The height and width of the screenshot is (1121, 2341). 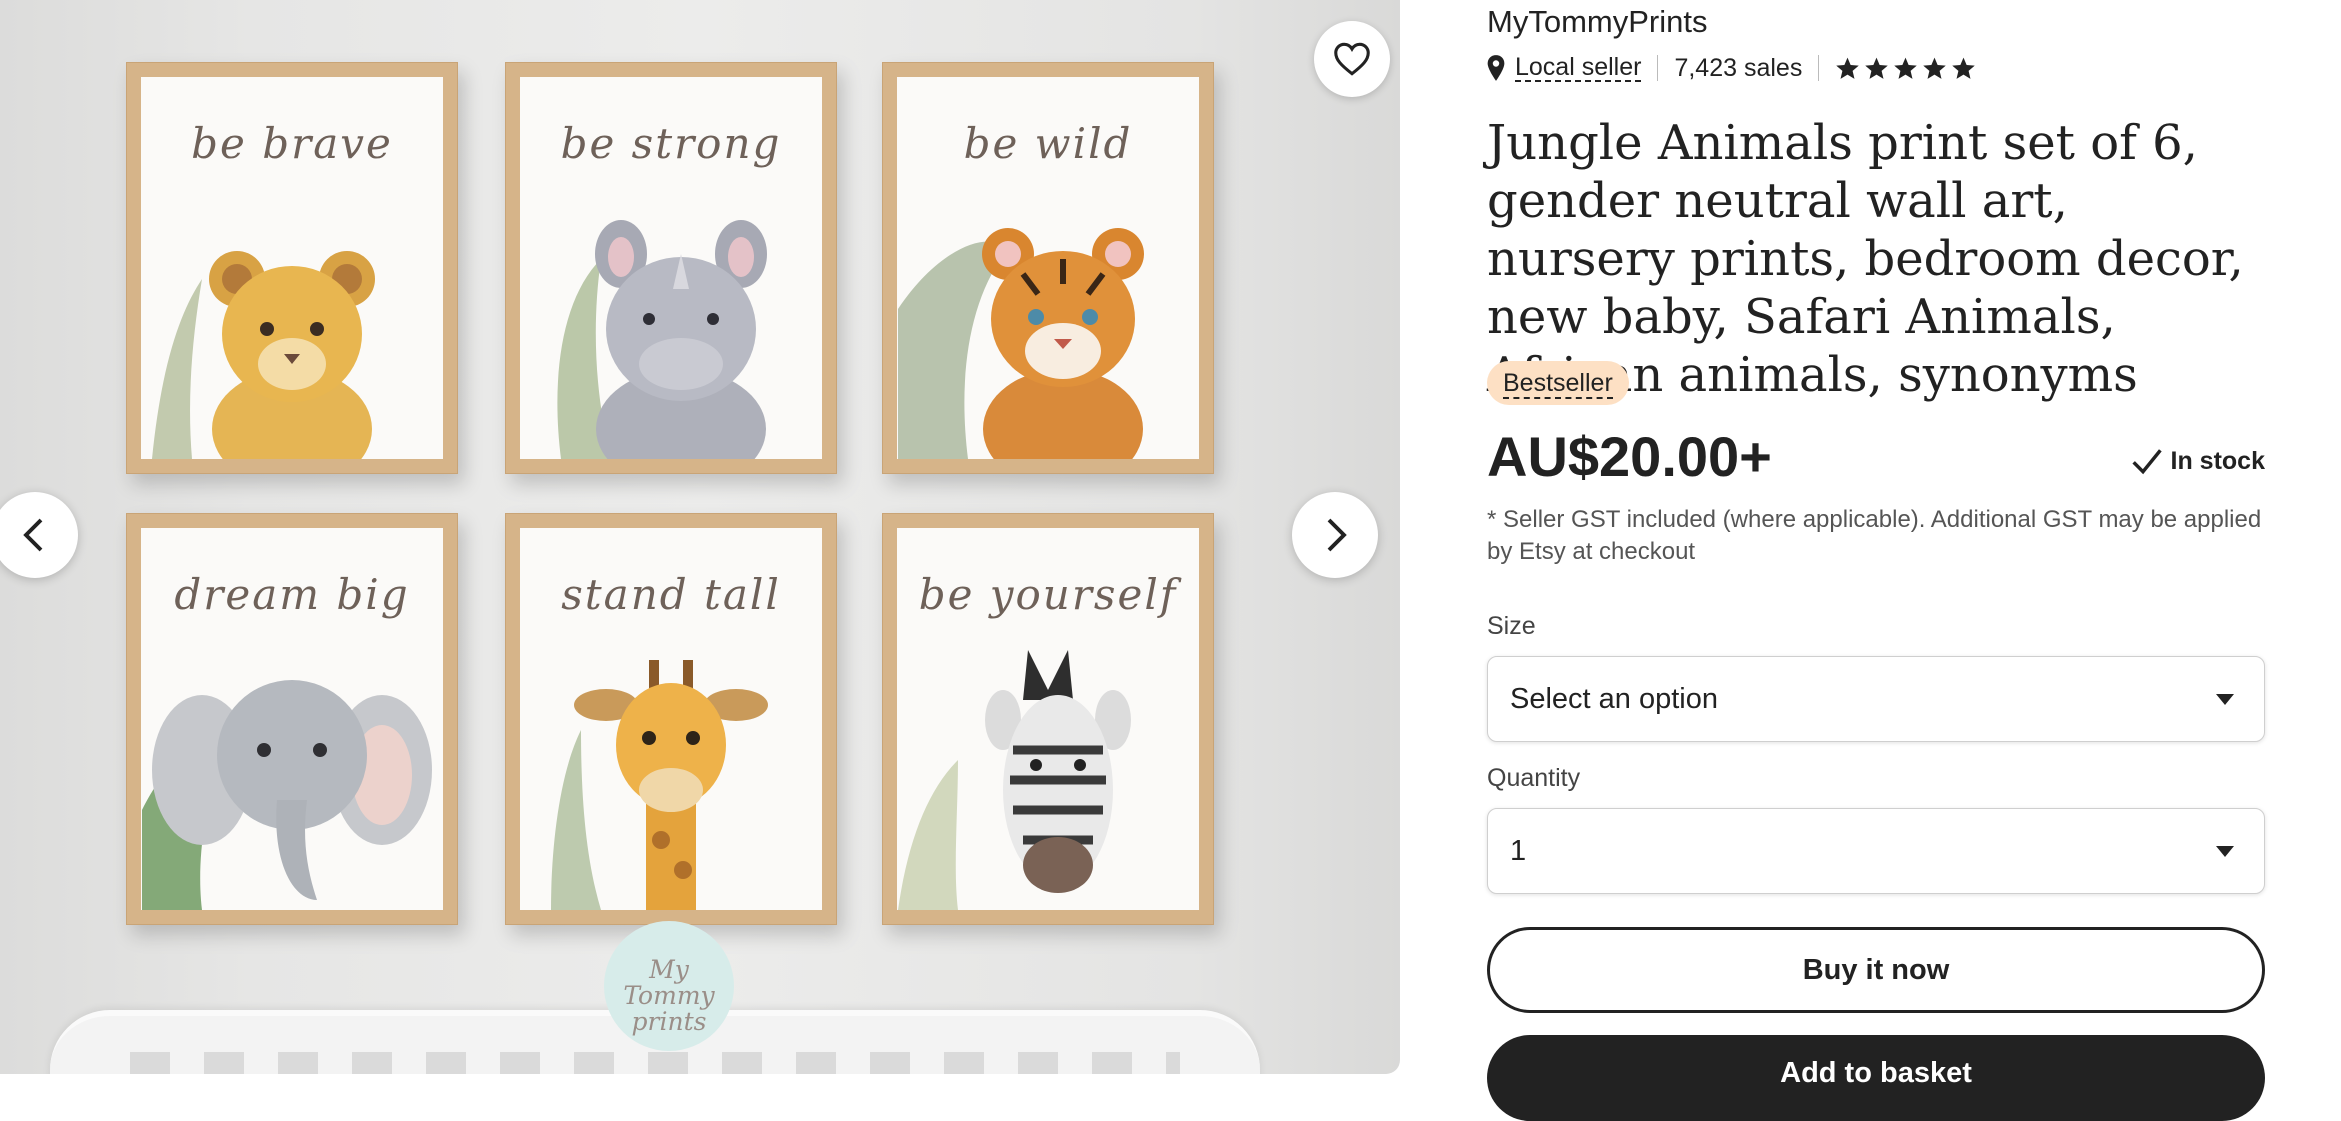 I want to click on checkmark-icon, so click(x=2146, y=462).